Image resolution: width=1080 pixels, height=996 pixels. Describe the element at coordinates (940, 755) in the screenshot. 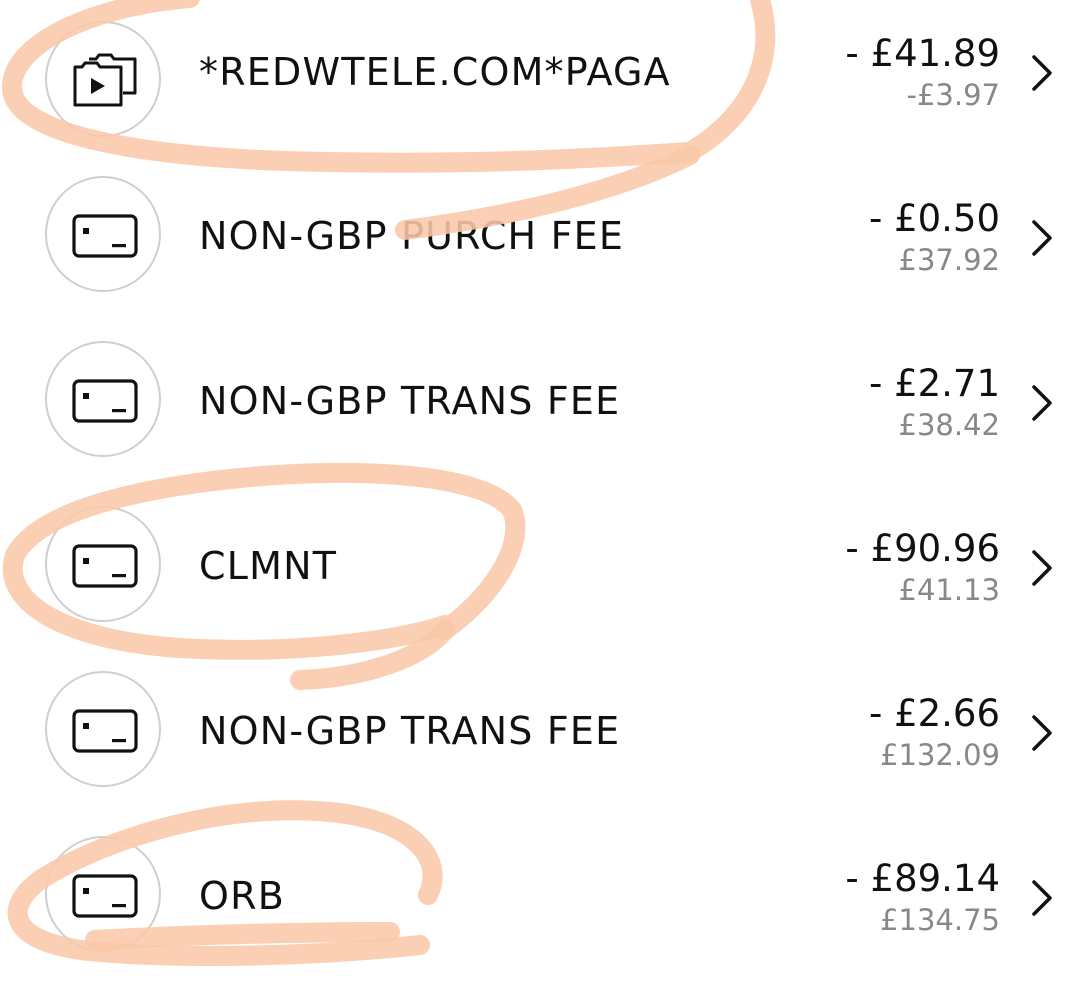

I see `running-balance: £132.09` at that location.